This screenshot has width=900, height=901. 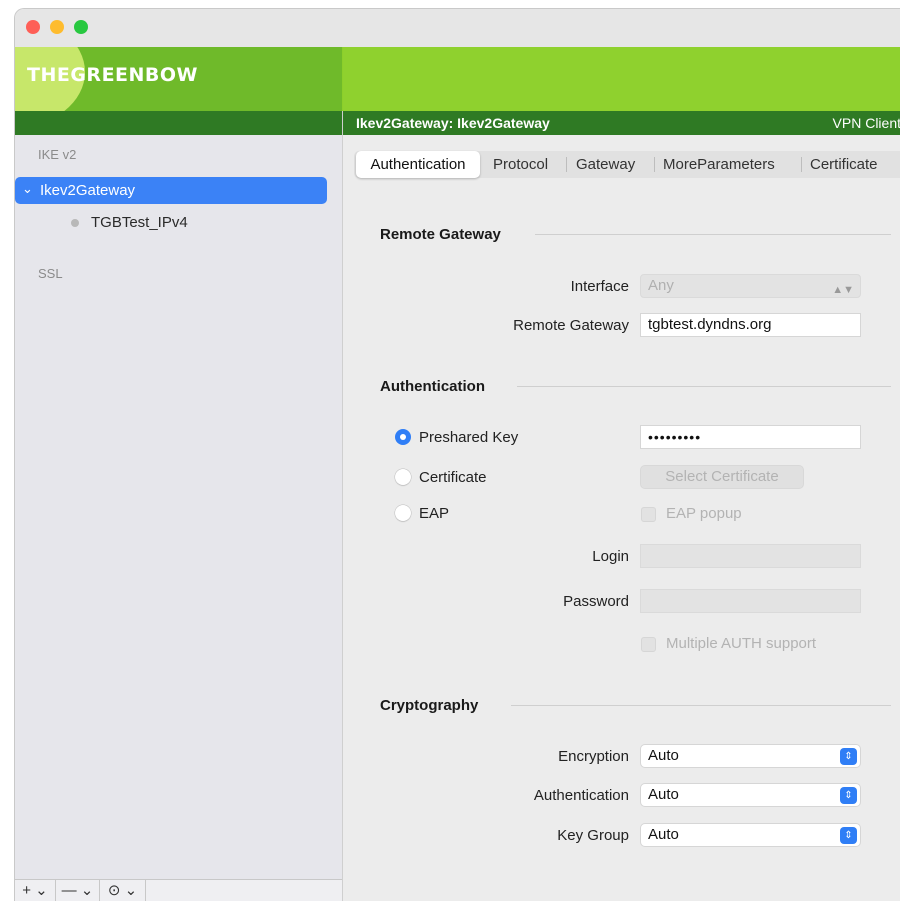 I want to click on section-title-remote-gateway: Remote Gateway, so click(x=440, y=234).